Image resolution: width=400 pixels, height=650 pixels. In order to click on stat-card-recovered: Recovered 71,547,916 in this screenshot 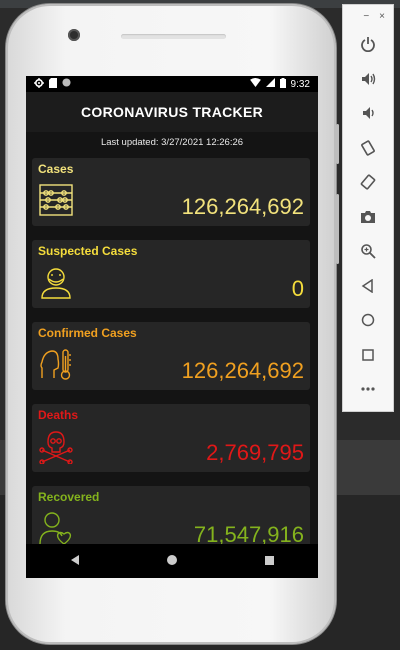, I will do `click(171, 515)`.